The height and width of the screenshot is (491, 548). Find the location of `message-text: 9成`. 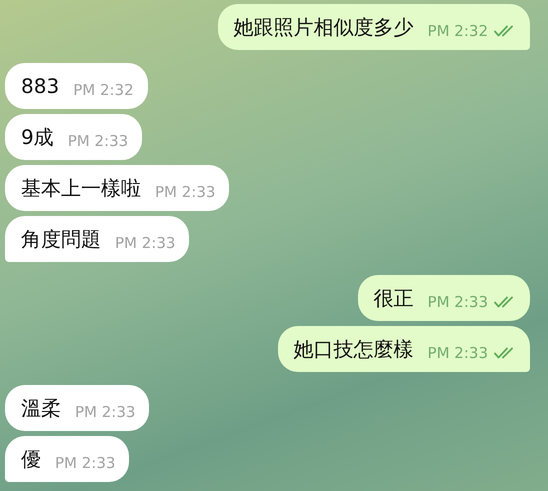

message-text: 9成 is located at coordinates (37, 137).